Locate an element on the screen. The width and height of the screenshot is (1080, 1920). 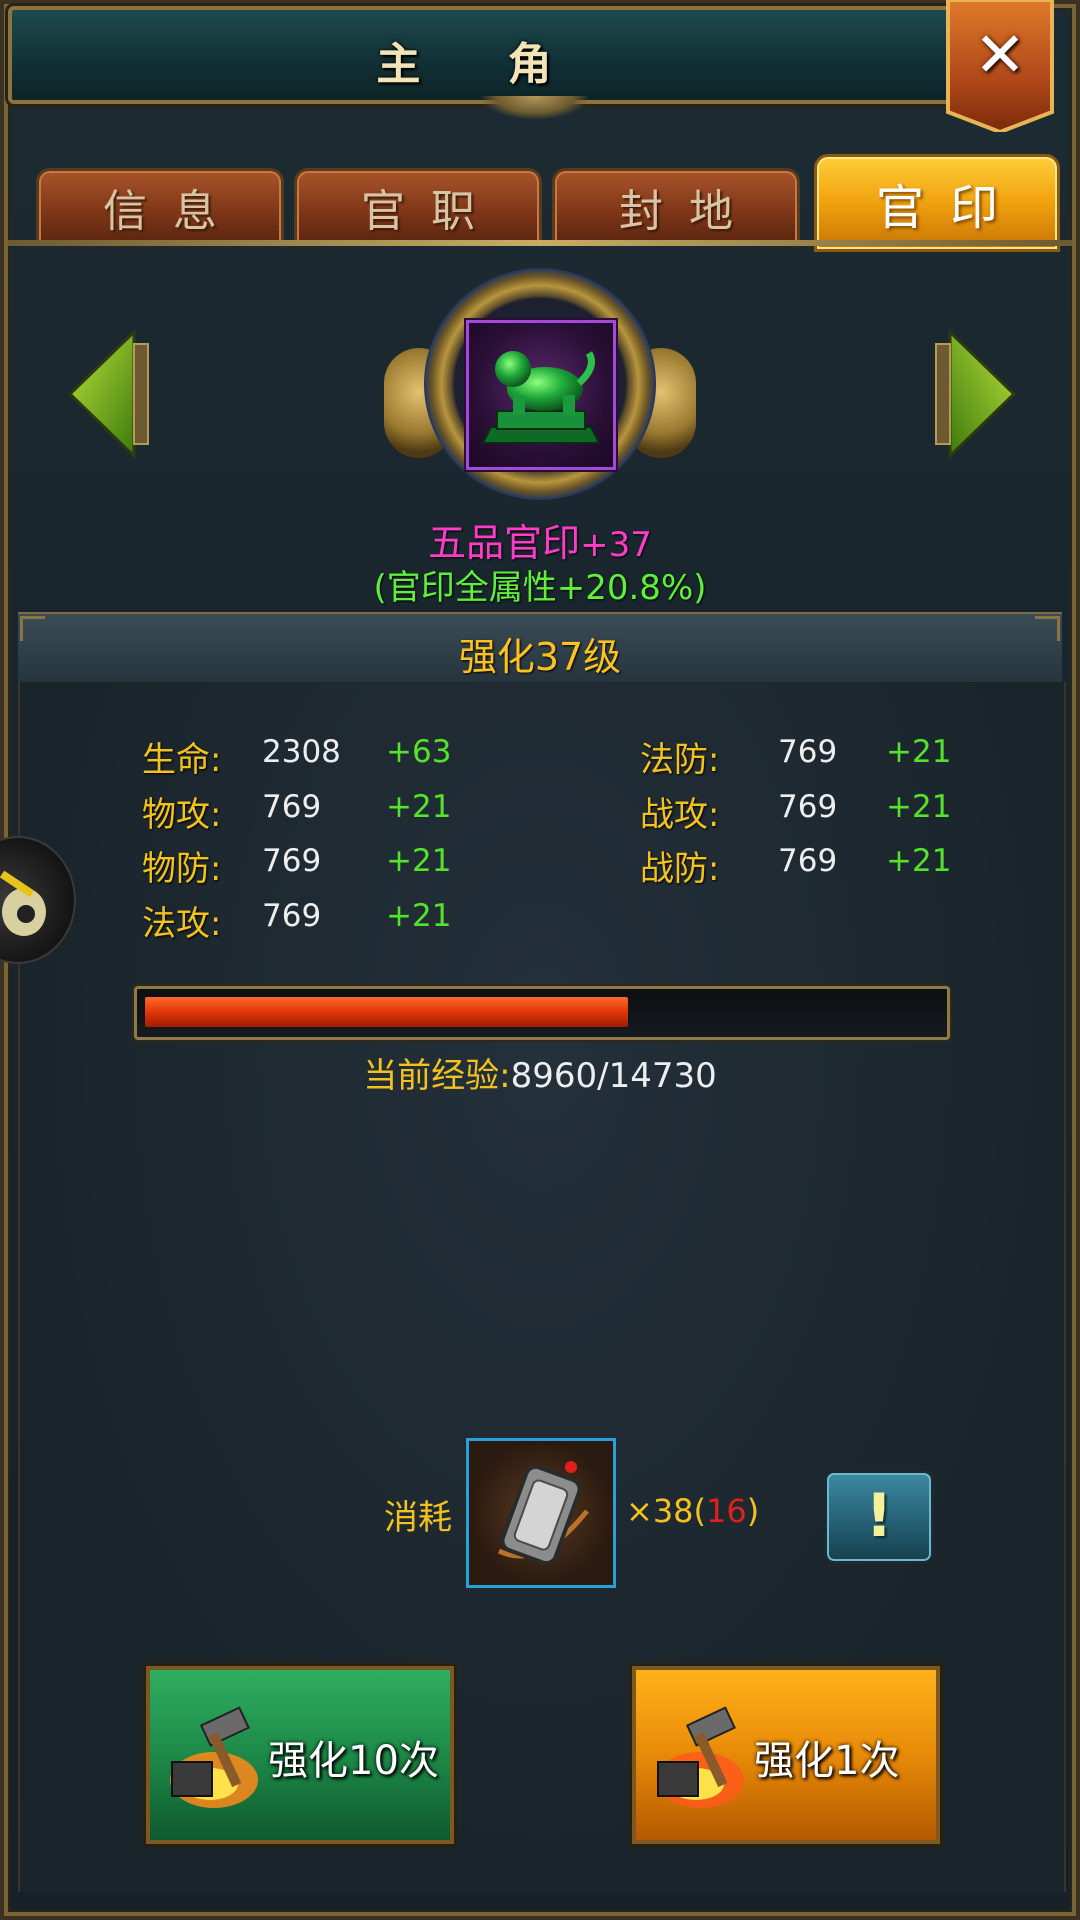
jade-seal-drawing is located at coordinates (541, 397).